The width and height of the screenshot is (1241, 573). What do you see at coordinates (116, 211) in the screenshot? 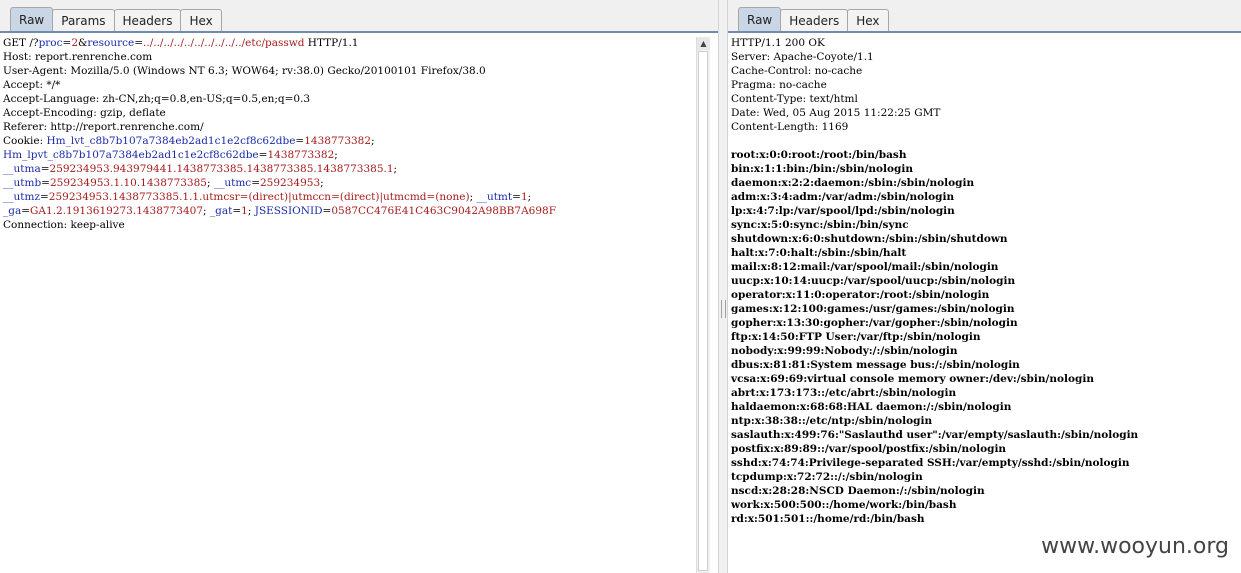
I see `request-token: GA1.2.1913619273.1438773407` at bounding box center [116, 211].